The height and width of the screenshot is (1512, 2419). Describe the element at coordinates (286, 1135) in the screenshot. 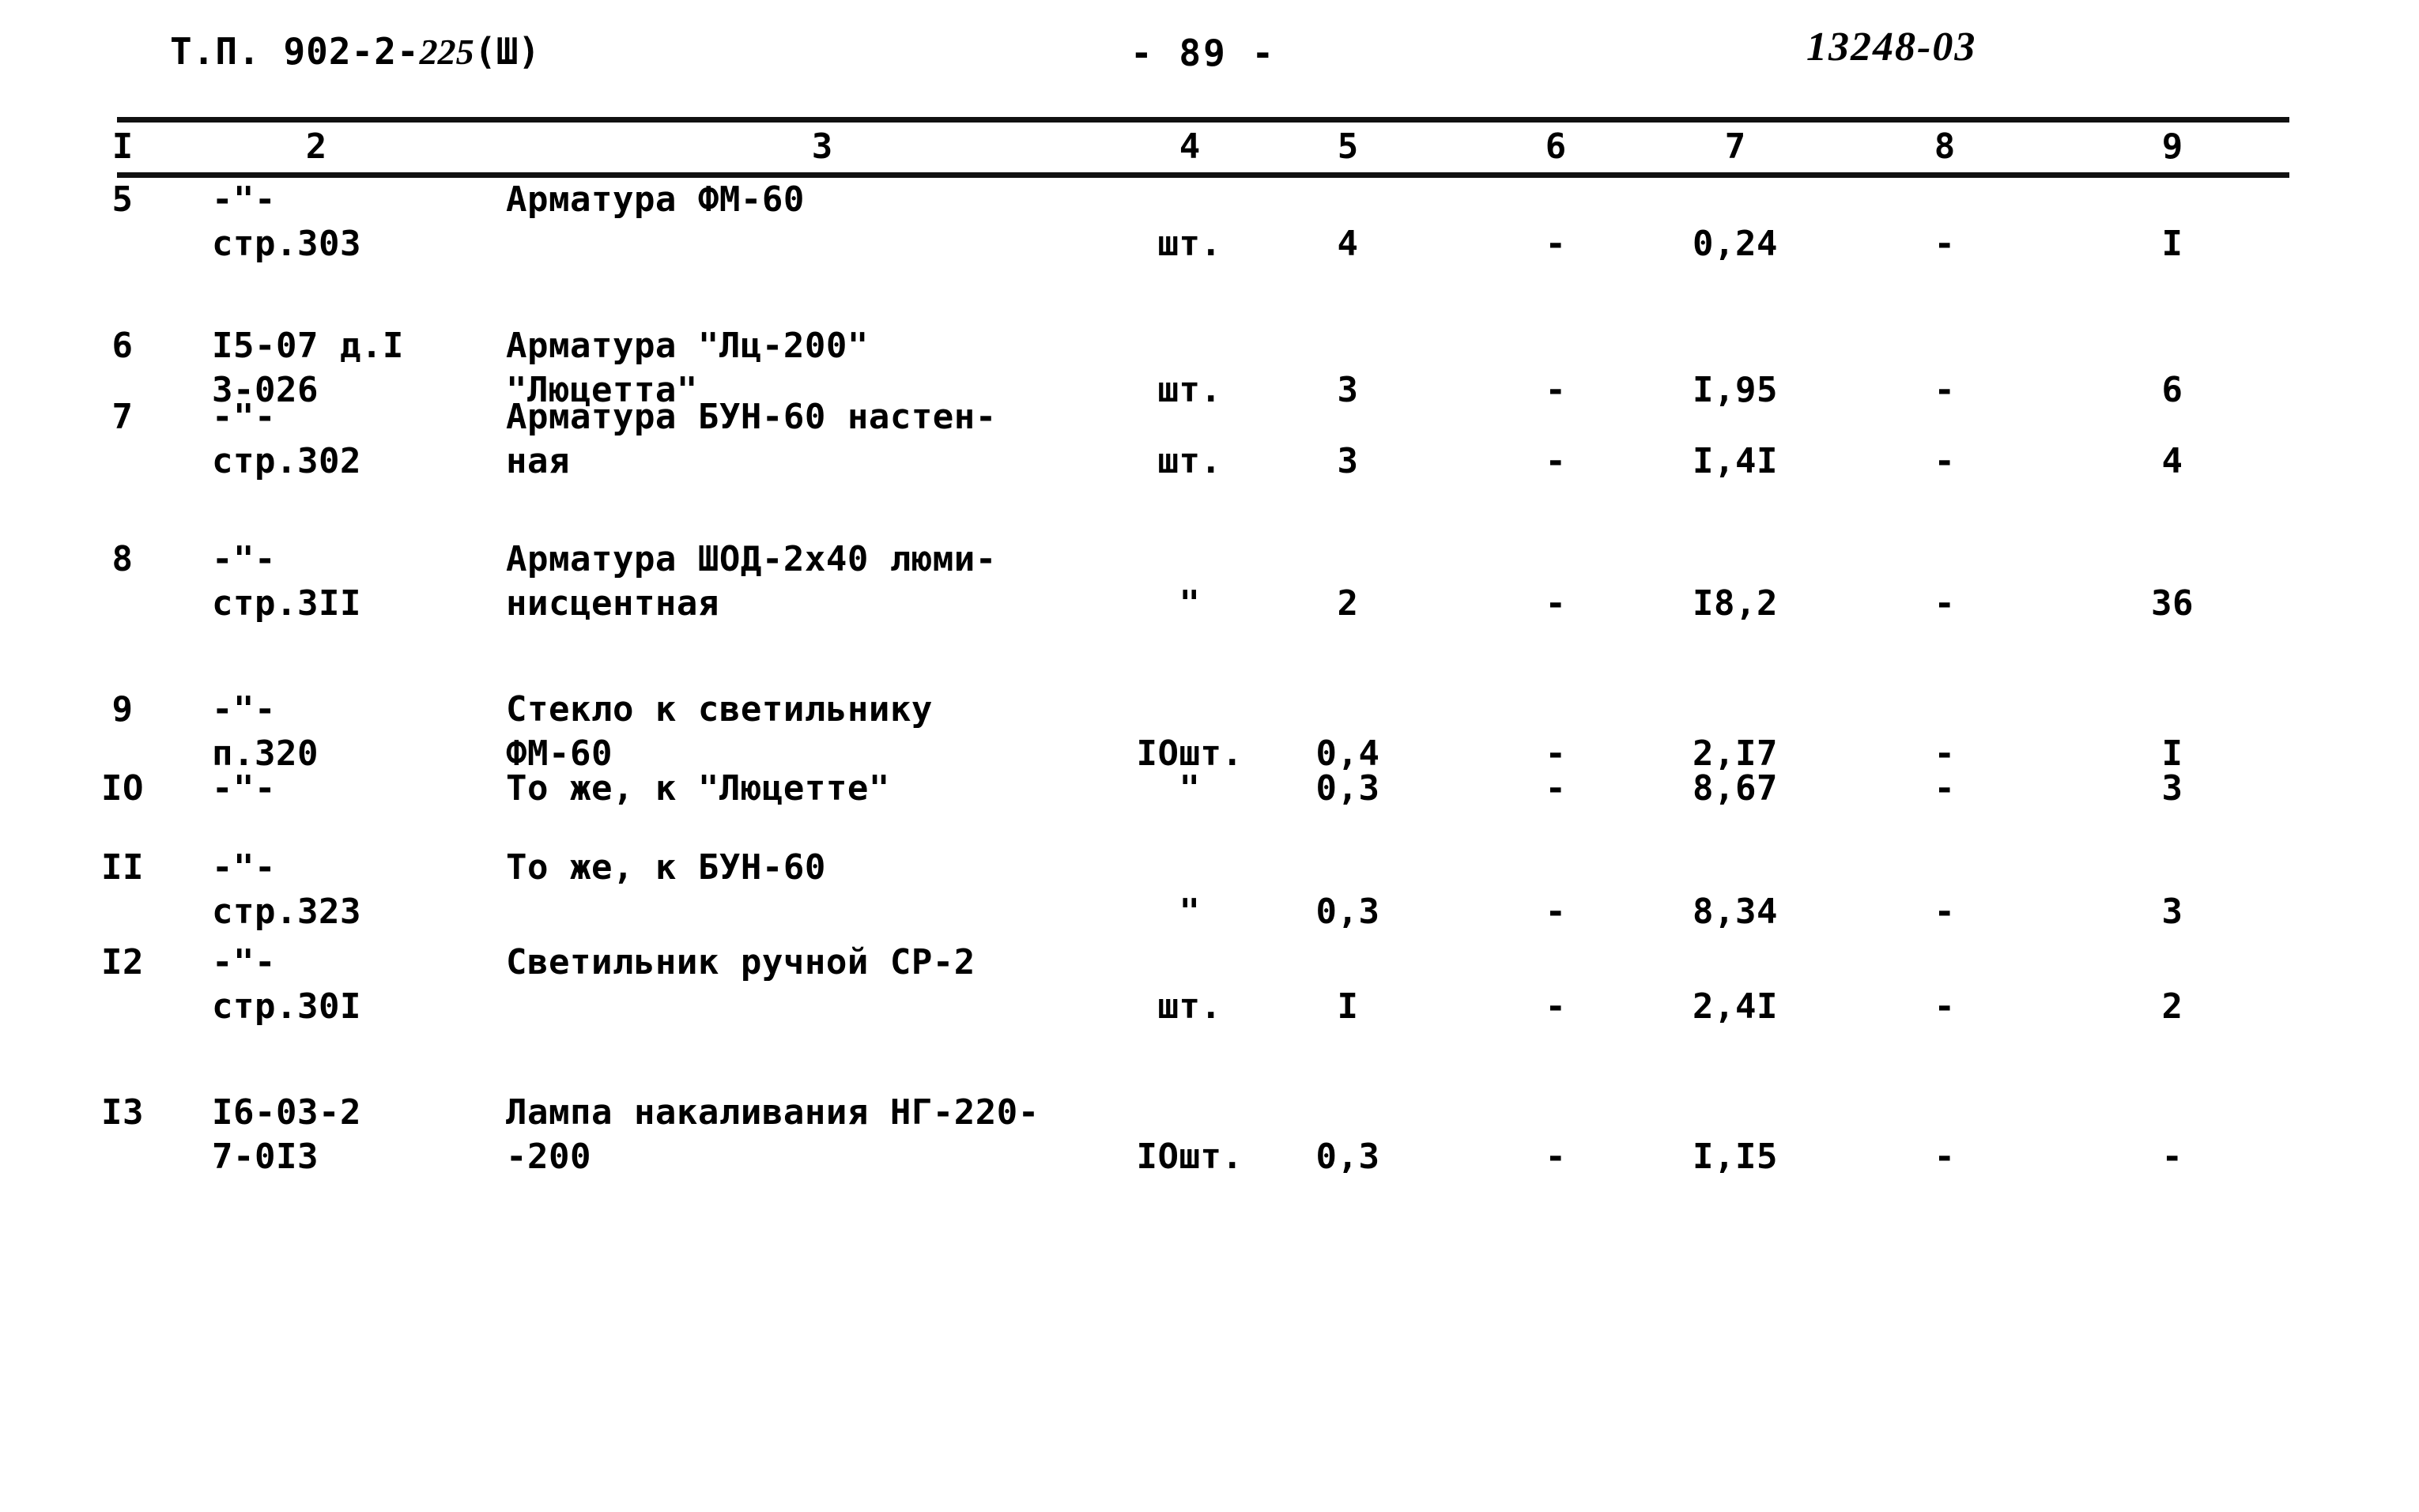

I see `cell-reference: I6-03-2 7-0I3` at that location.